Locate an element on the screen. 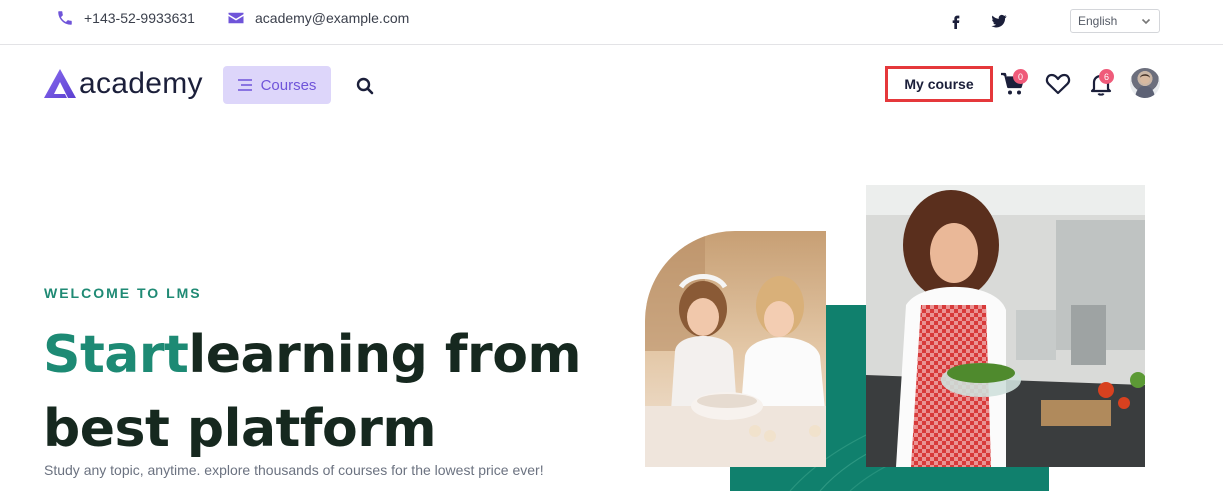 This screenshot has height=491, width=1223. notification-count-badge: 6 is located at coordinates (1106, 76).